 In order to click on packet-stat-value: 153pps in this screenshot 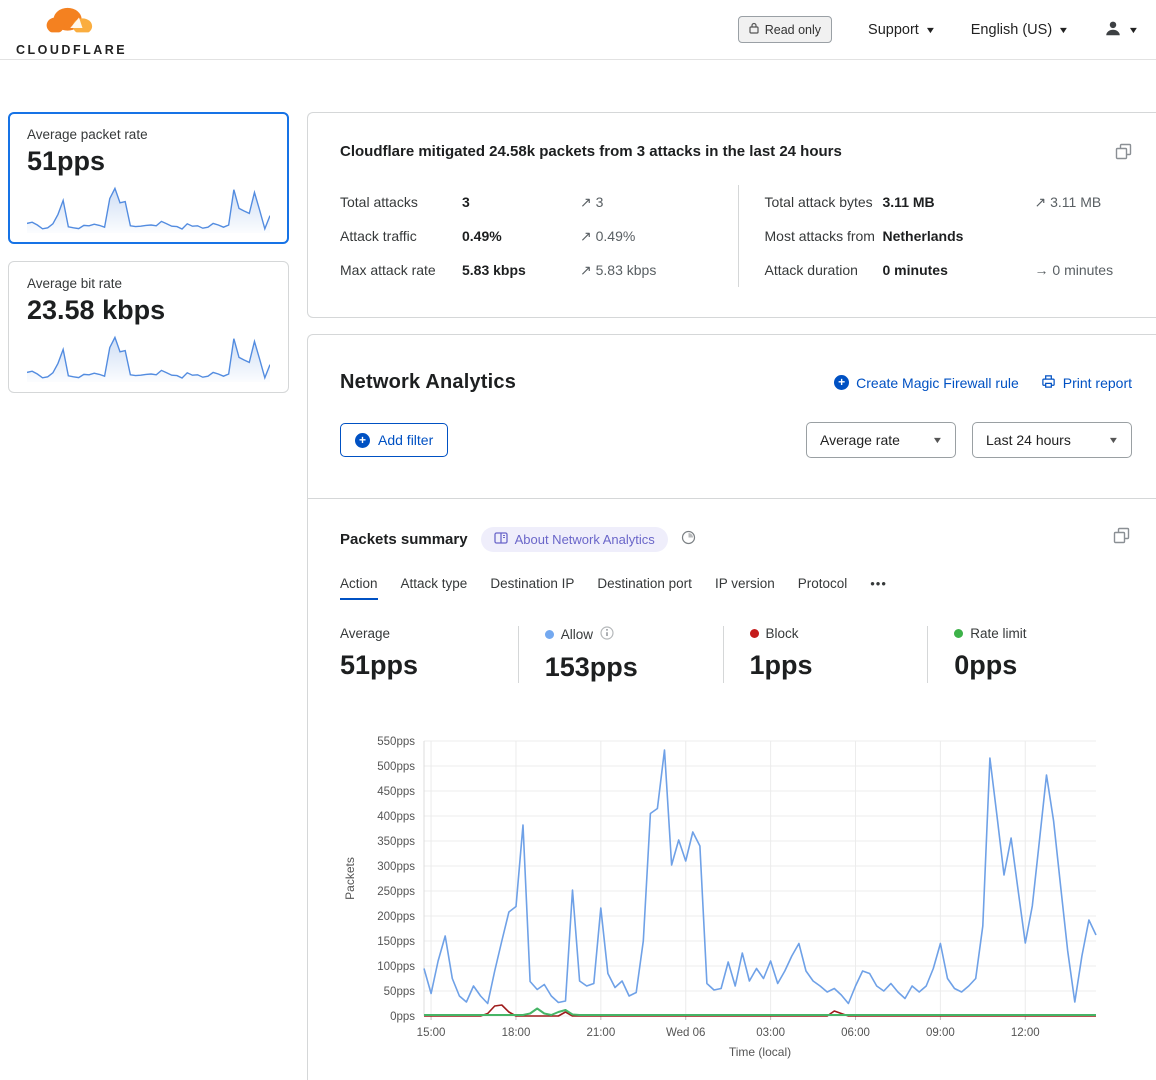, I will do `click(591, 667)`.